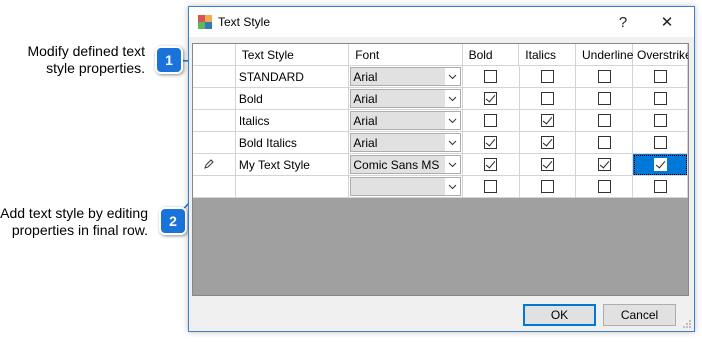 The height and width of the screenshot is (342, 702). Describe the element at coordinates (77, 60) in the screenshot. I see `callout-1-text: Modify defined text style properties.` at that location.